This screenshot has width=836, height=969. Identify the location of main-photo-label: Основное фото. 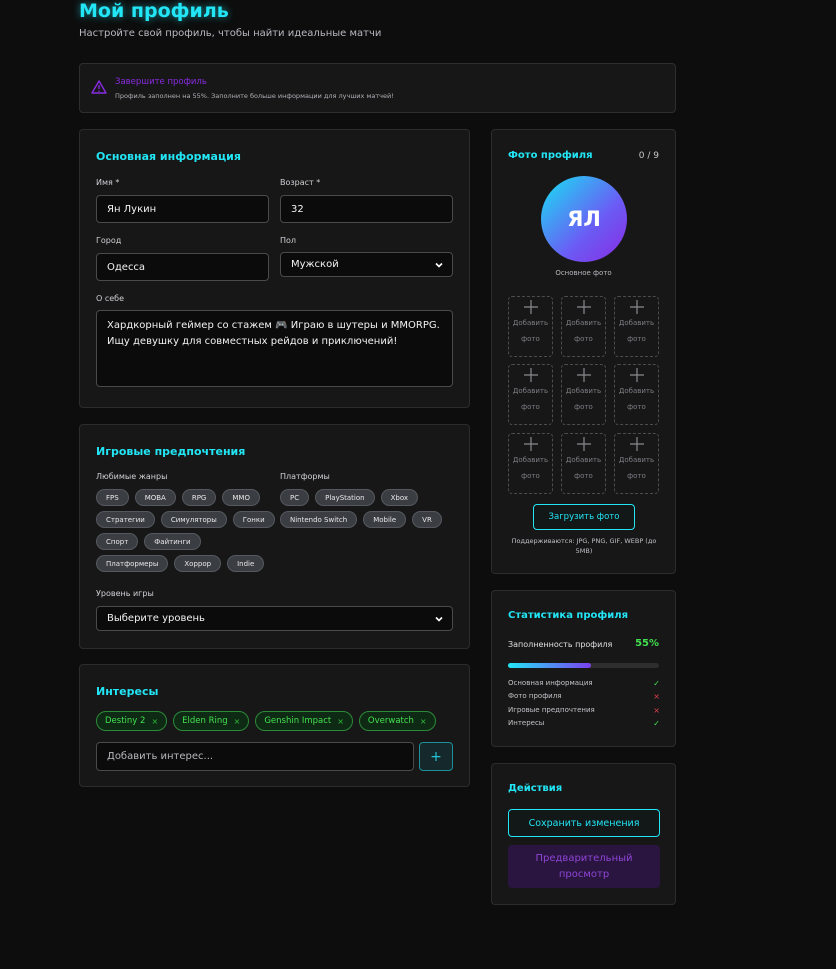
(583, 273).